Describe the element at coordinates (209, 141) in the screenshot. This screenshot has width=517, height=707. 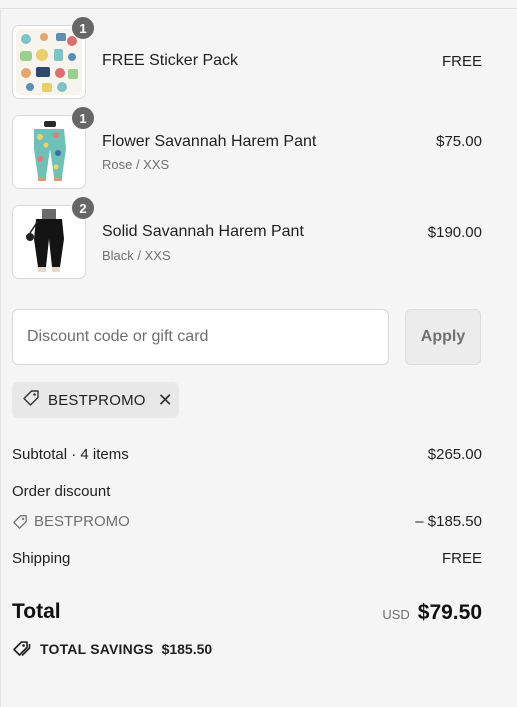
I see `item-name: Flower Savannah Harem Pant` at that location.